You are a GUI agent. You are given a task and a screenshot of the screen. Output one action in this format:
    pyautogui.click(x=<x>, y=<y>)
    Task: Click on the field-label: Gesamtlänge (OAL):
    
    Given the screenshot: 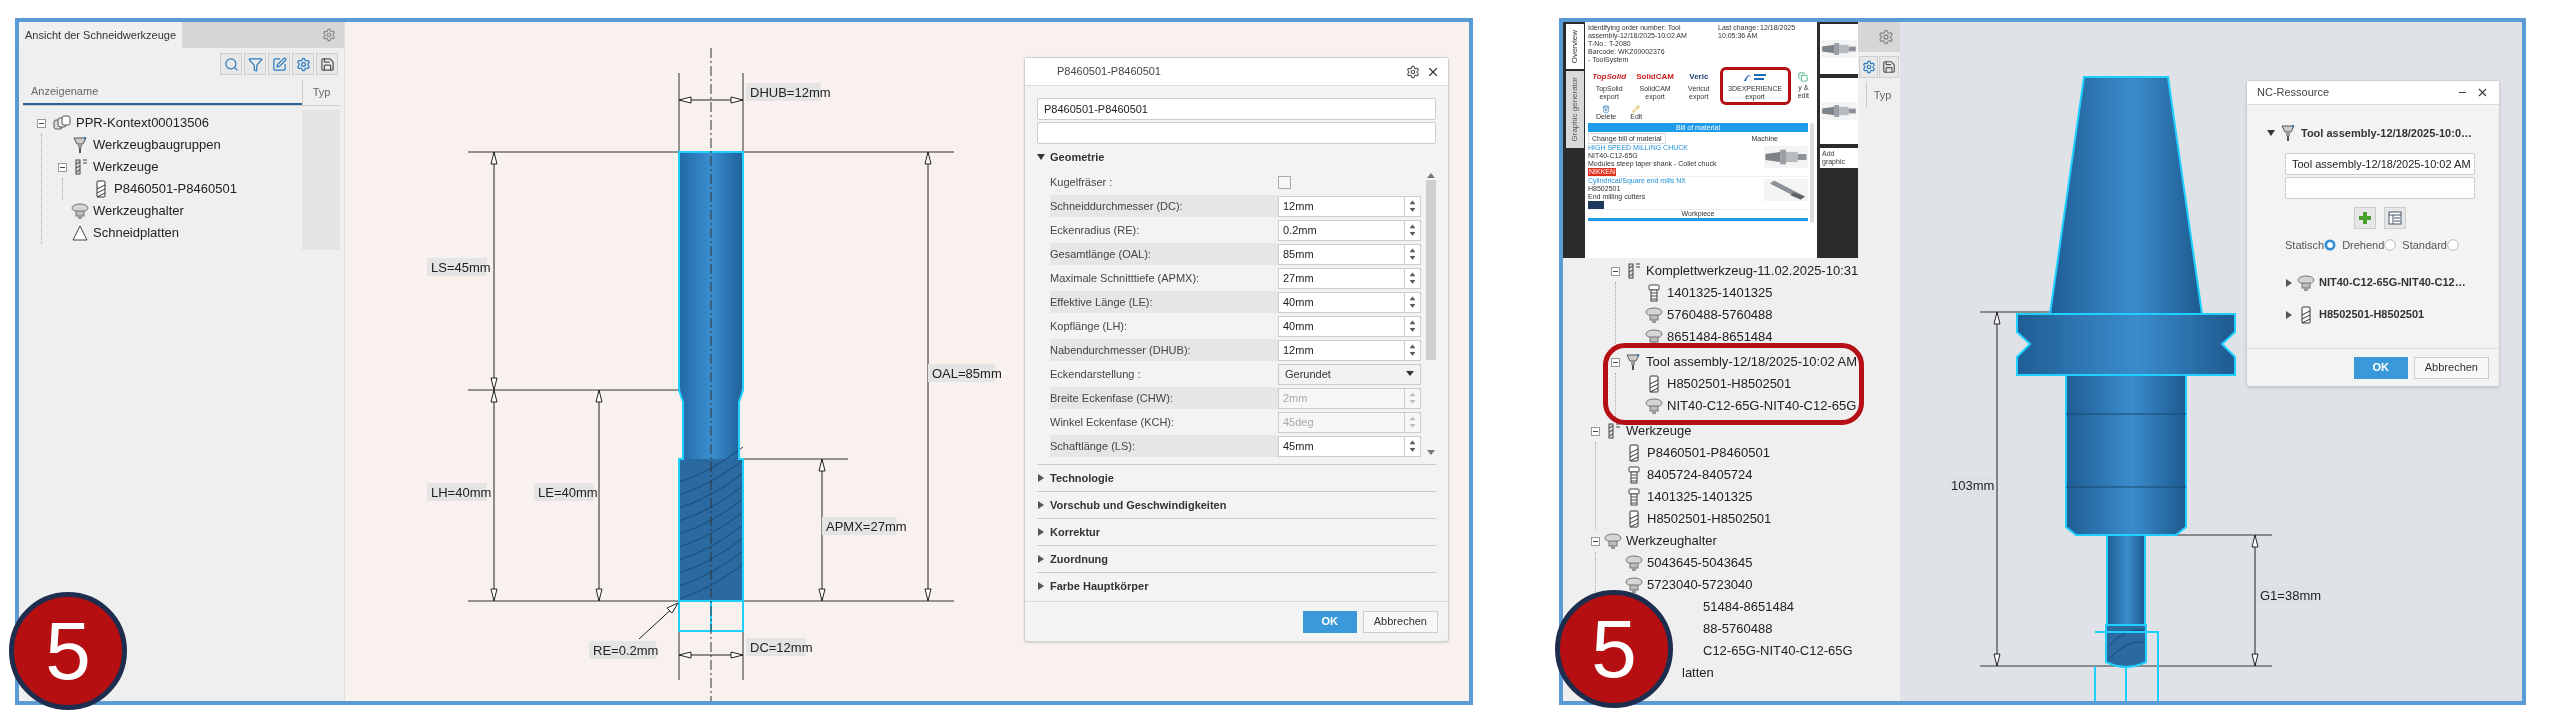 What is the action you would take?
    pyautogui.click(x=1100, y=254)
    